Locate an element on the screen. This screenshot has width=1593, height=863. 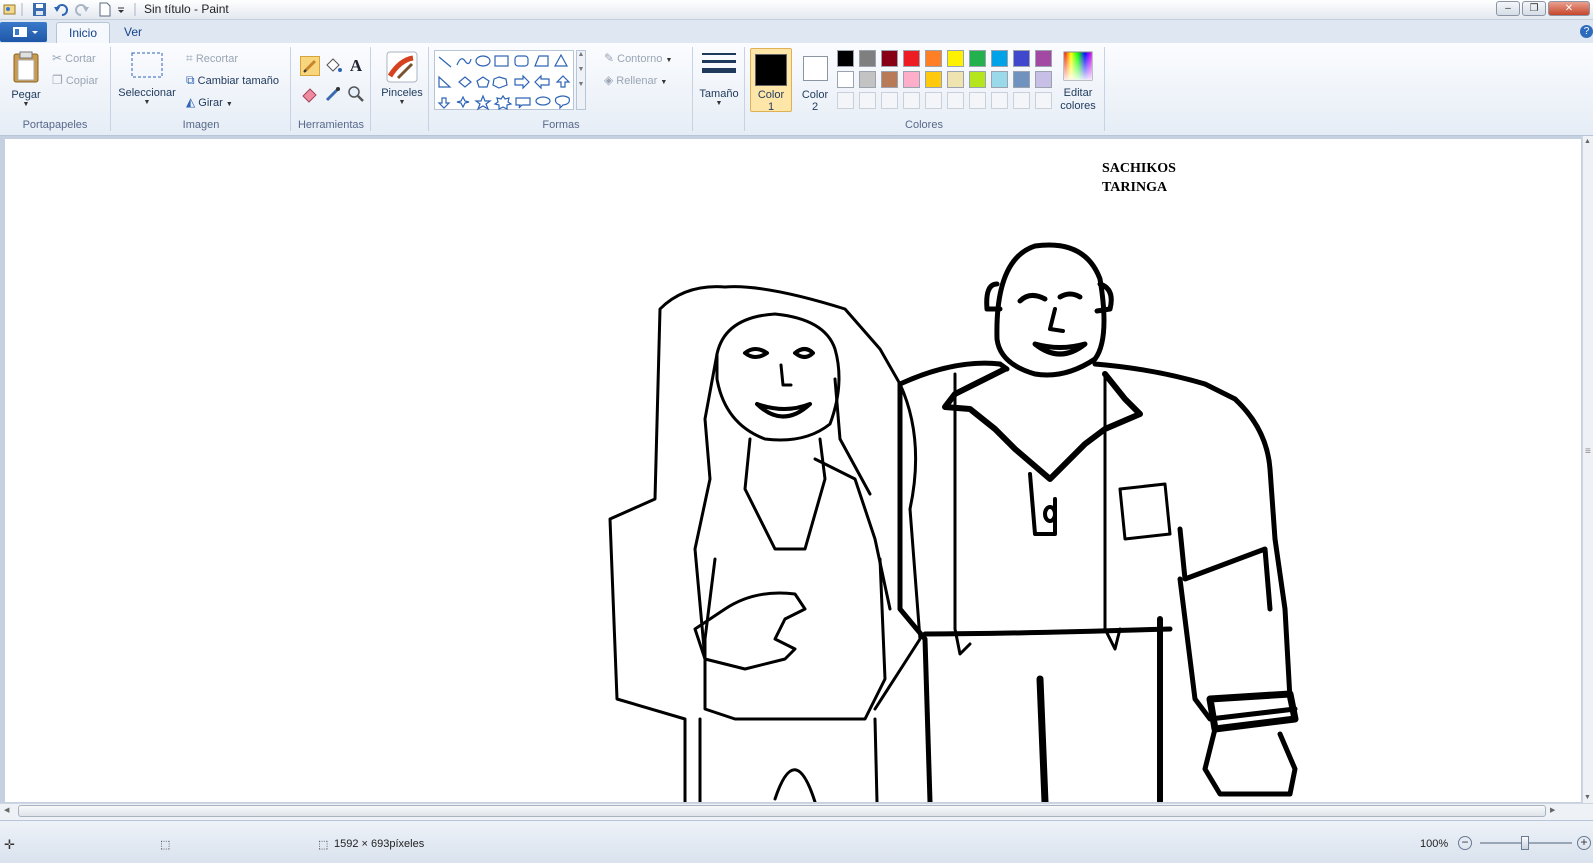
fill-button: ◈ Rellenar ▼ is located at coordinates (635, 80).